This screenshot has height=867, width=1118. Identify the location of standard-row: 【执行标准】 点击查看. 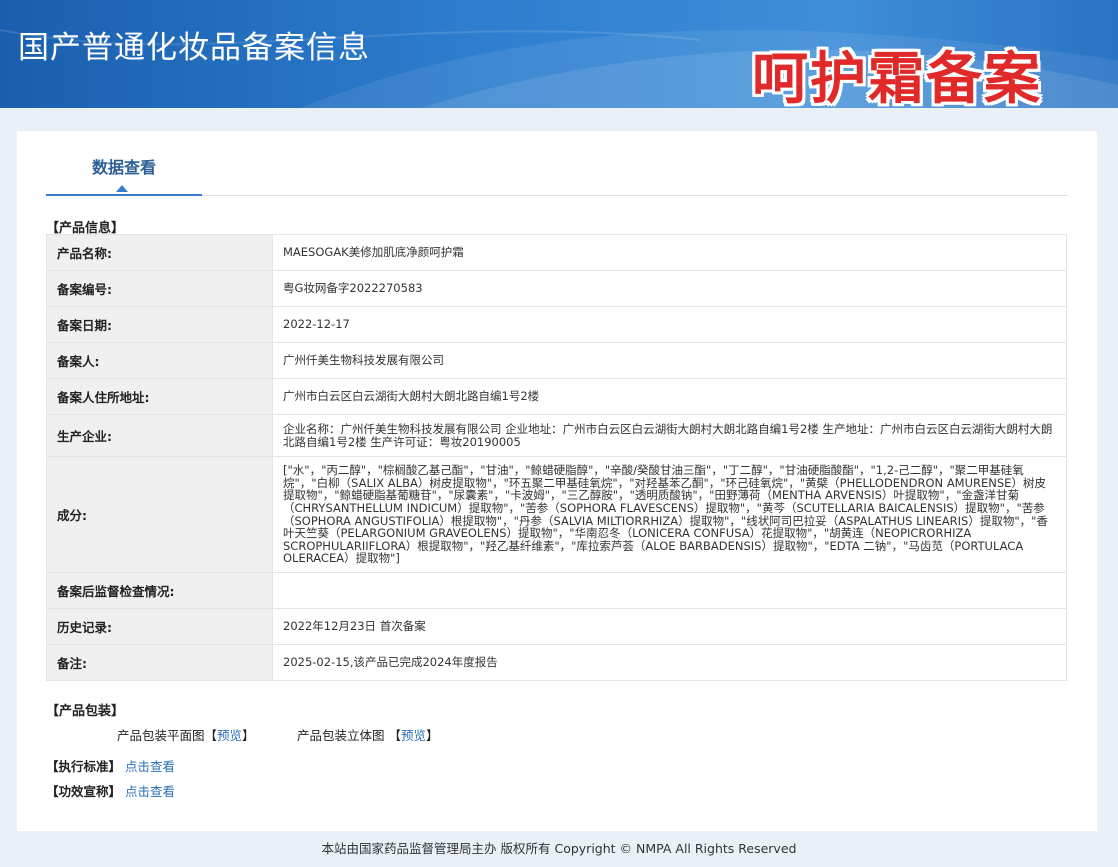
(110, 765).